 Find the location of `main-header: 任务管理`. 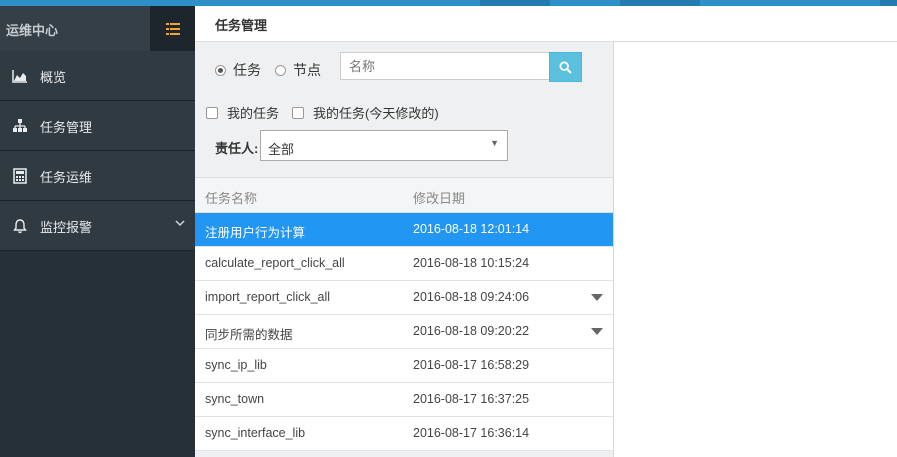

main-header: 任务管理 is located at coordinates (546, 24).